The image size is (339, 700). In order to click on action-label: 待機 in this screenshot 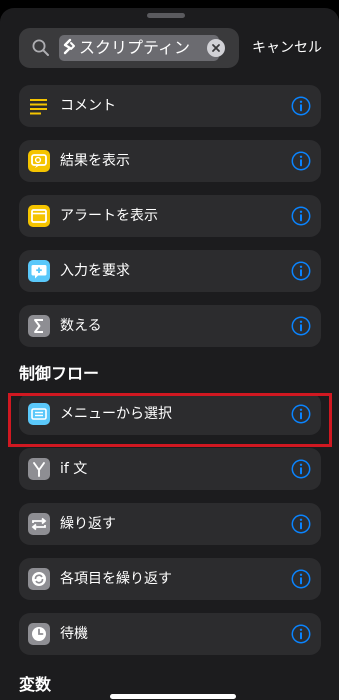, I will do `click(74, 634)`.